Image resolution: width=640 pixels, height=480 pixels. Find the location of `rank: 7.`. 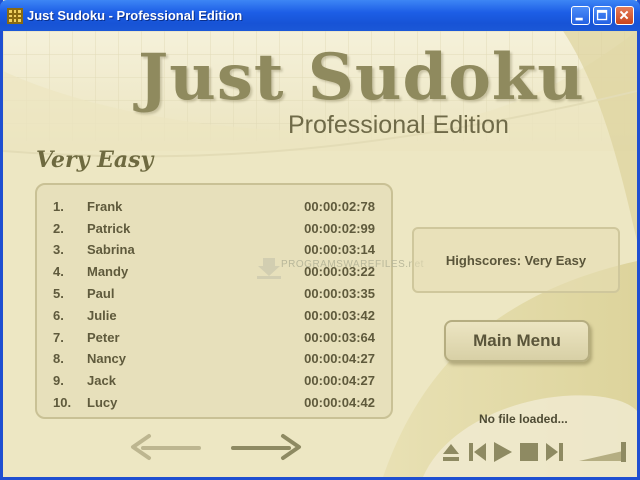

rank: 7. is located at coordinates (58, 337).